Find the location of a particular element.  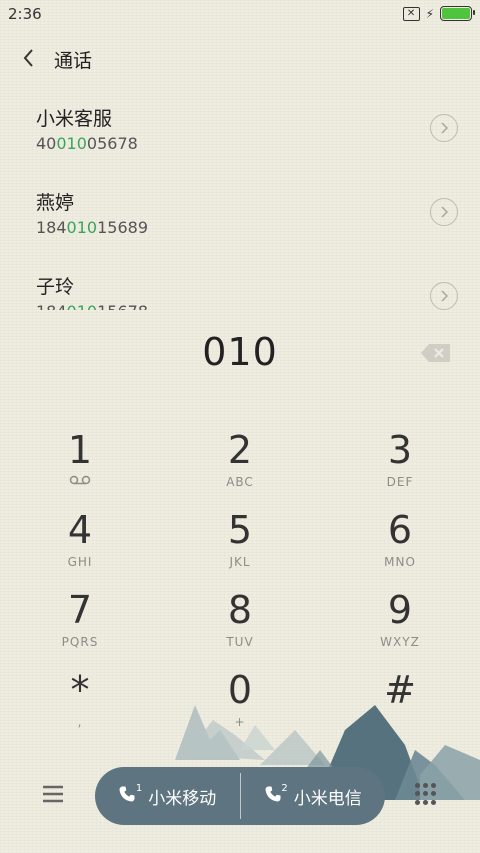

call-sim1-button: 1 小米移动 is located at coordinates (167, 796).